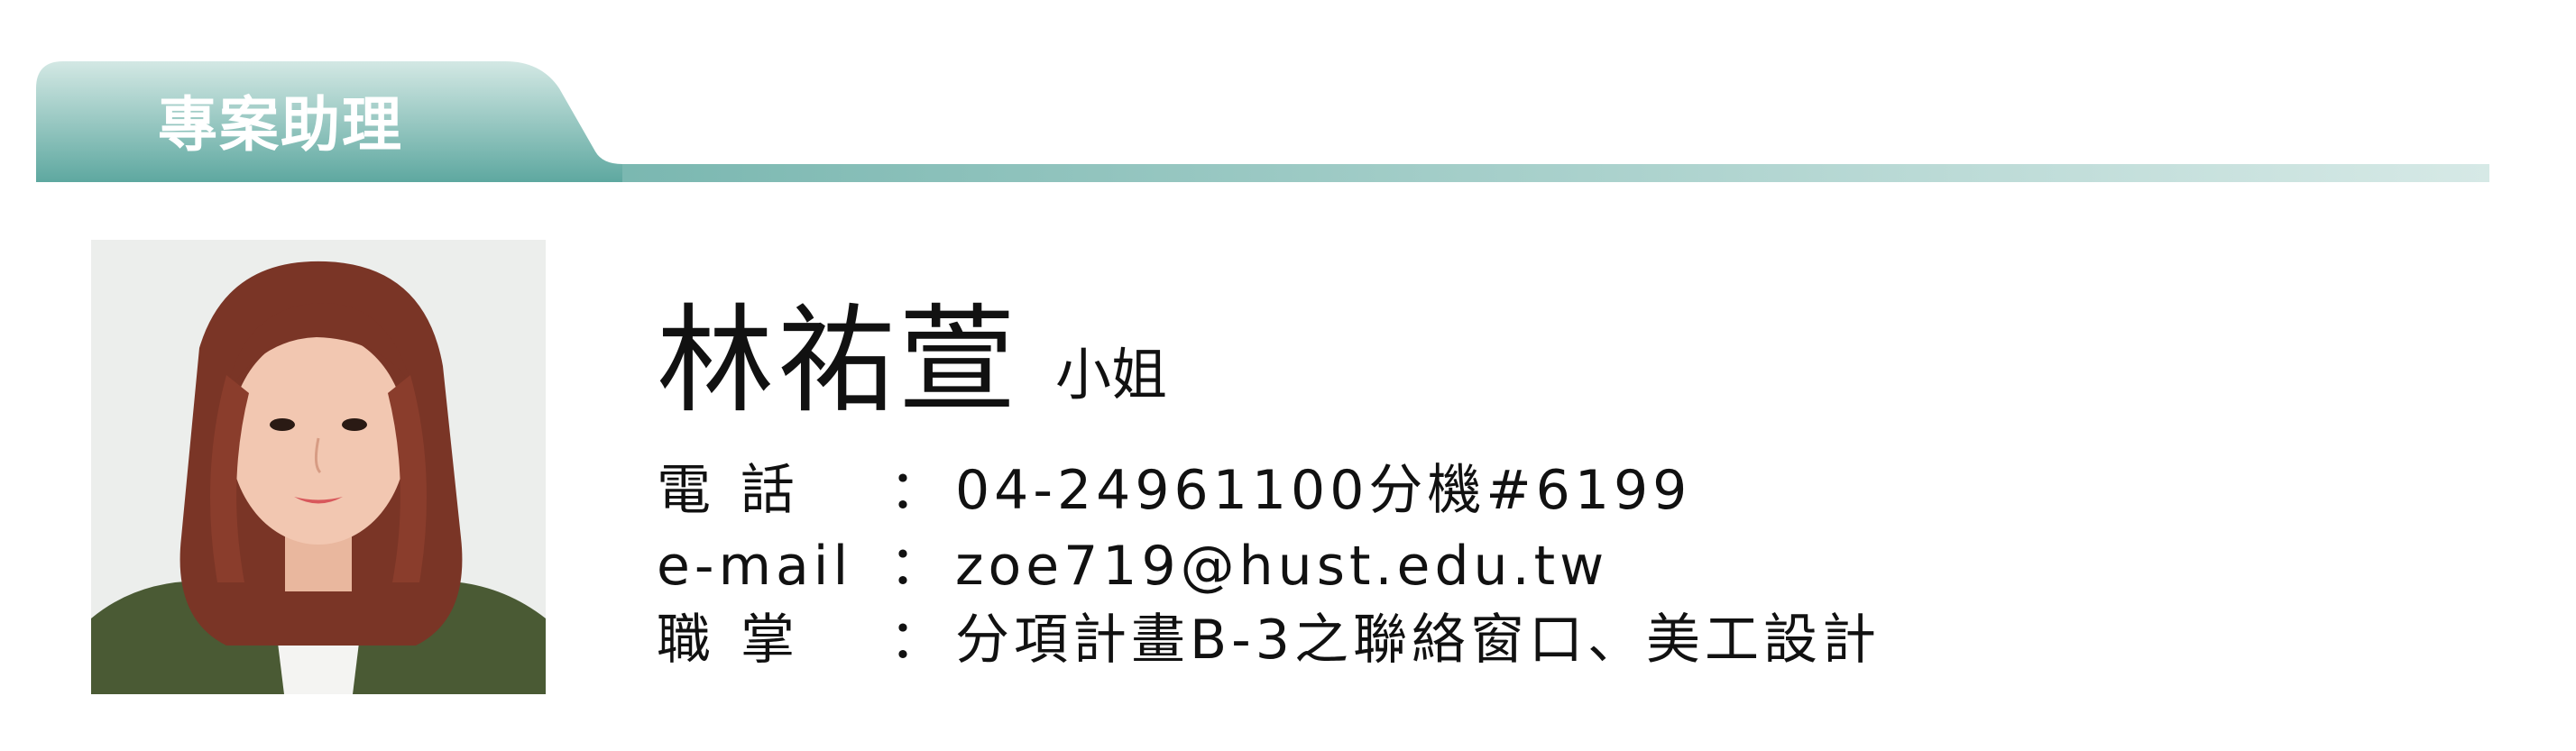  What do you see at coordinates (838, 360) in the screenshot?
I see `person-name: 林祐萱` at bounding box center [838, 360].